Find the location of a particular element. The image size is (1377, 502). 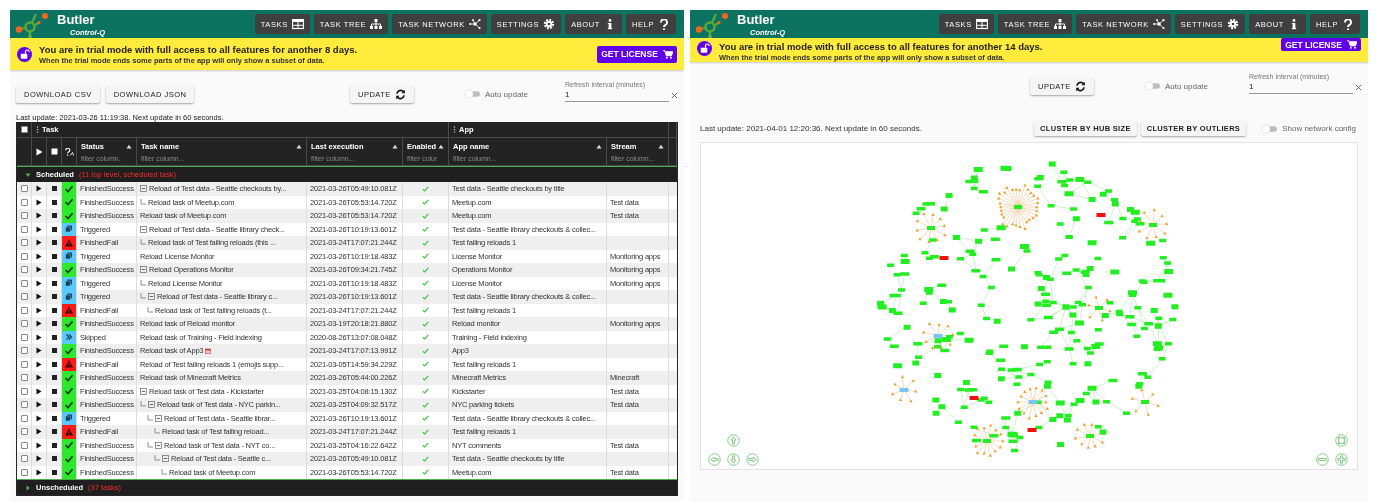

play-icon is located at coordinates (39, 151).